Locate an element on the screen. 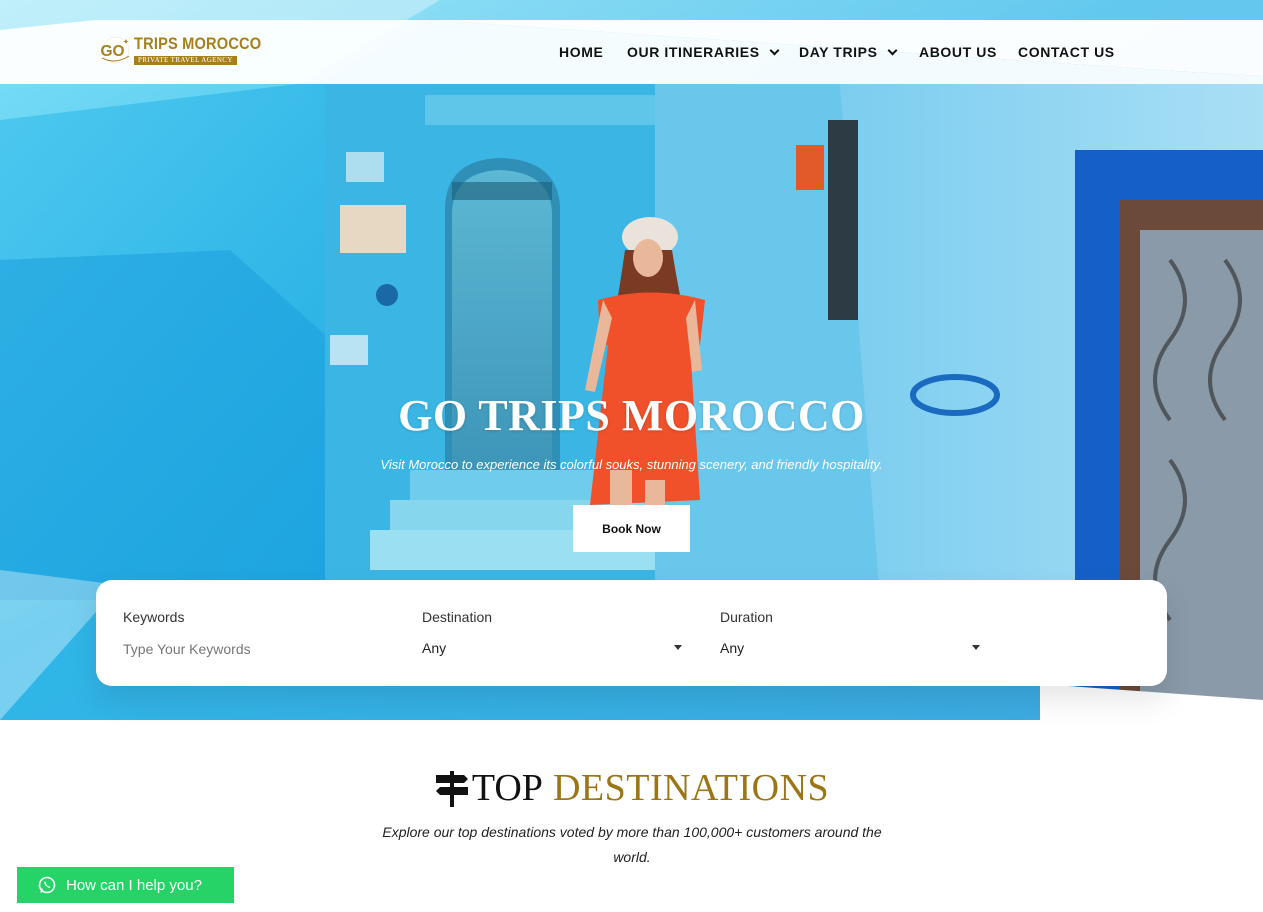  duration-select: Any is located at coordinates (850, 649).